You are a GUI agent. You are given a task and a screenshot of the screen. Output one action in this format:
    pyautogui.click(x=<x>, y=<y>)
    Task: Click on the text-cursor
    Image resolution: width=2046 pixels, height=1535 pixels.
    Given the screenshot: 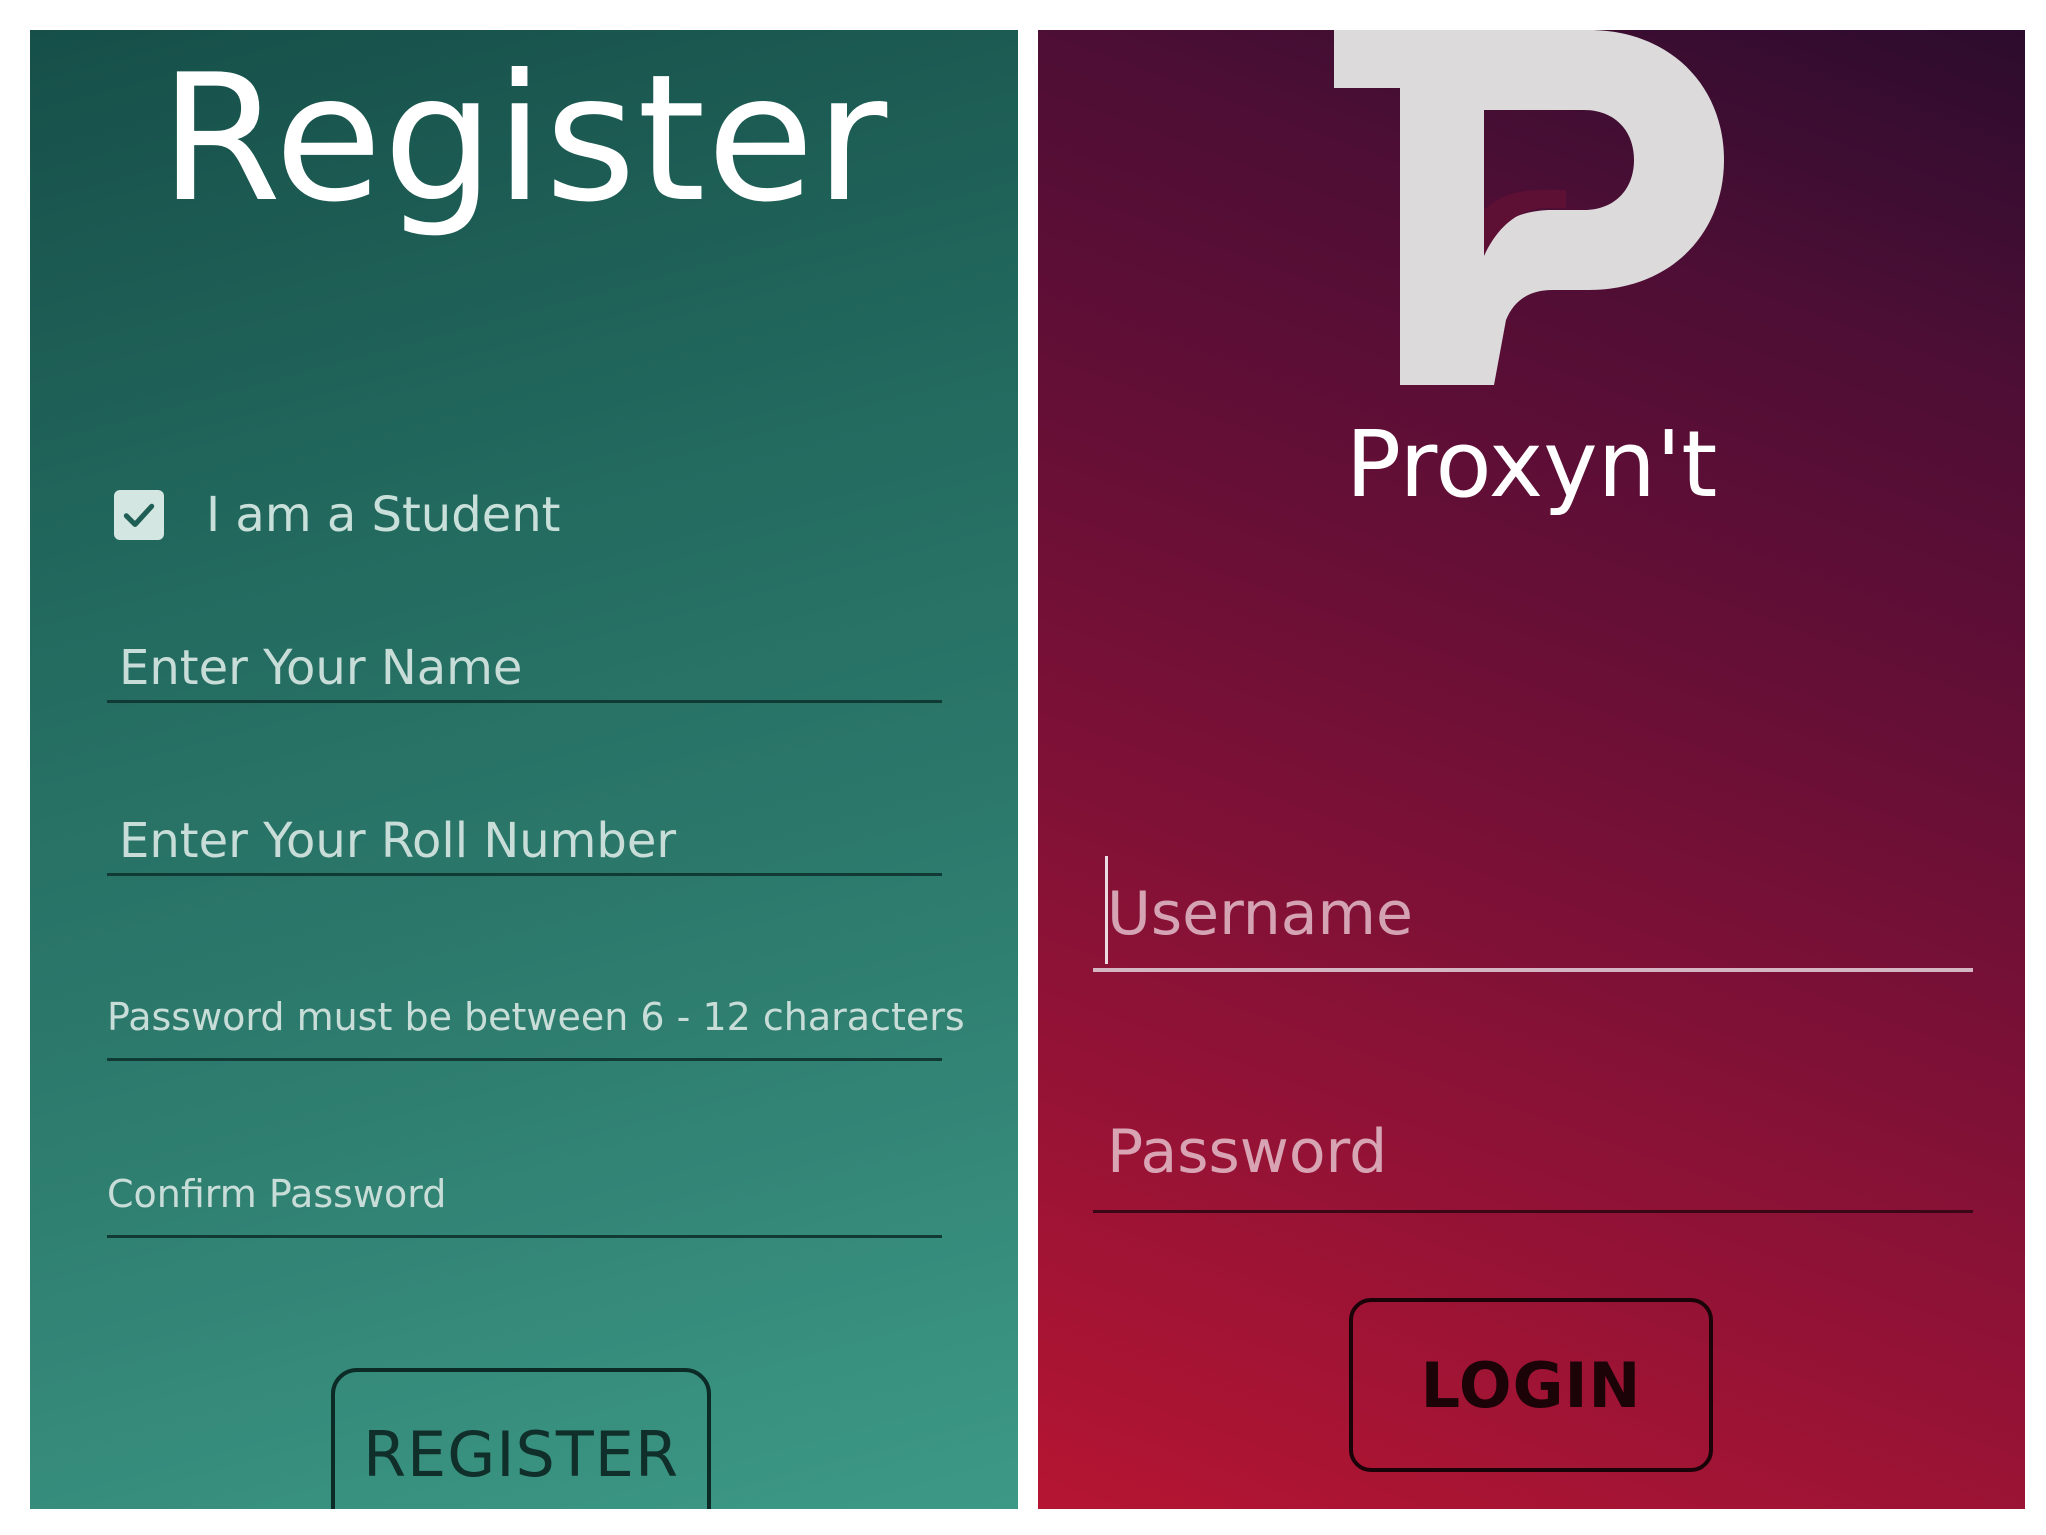 What is the action you would take?
    pyautogui.click(x=1106, y=910)
    